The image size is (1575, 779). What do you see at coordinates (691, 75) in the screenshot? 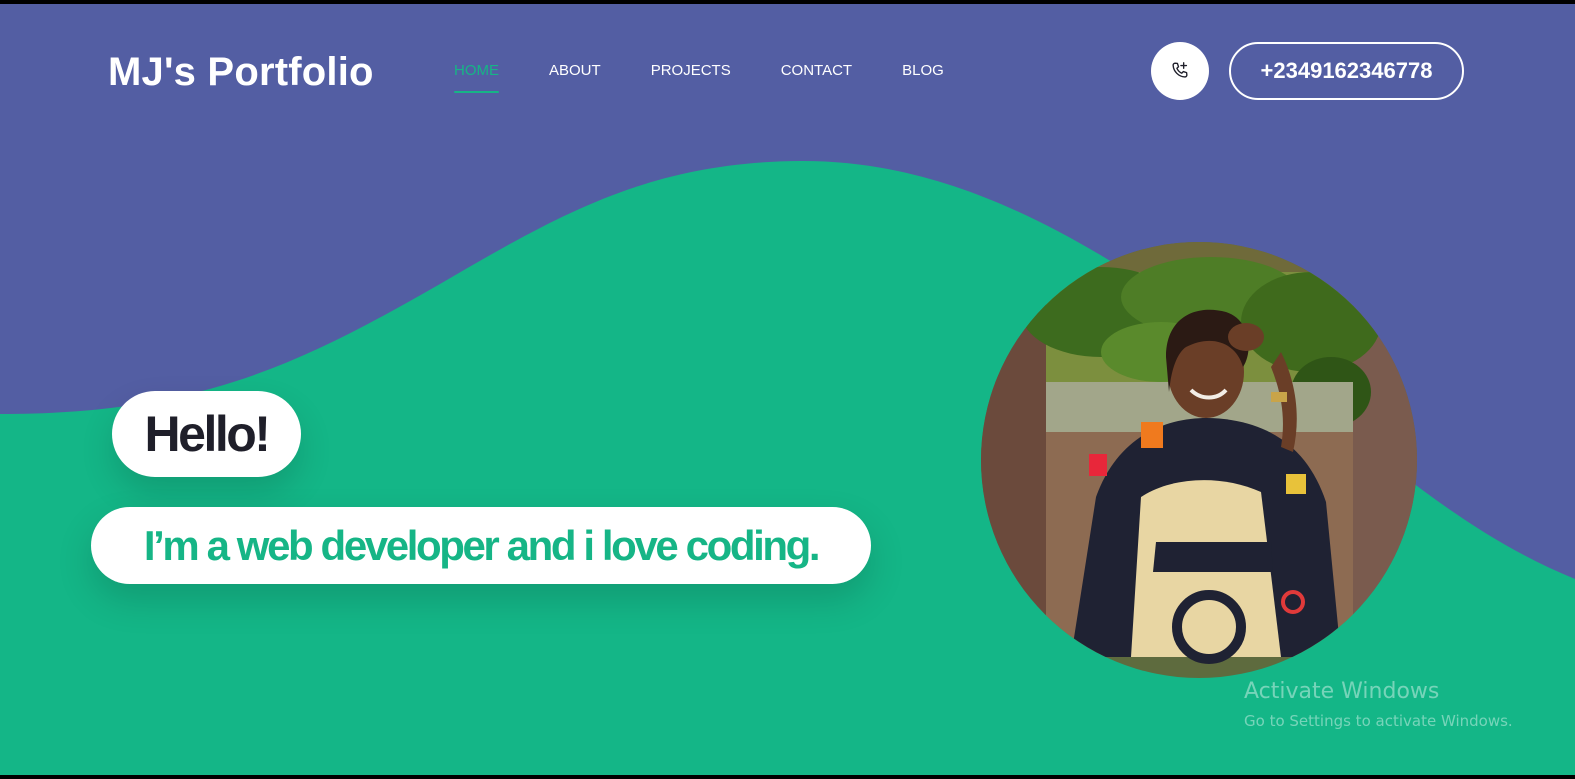
I see `nav-projects: PROJECTS` at bounding box center [691, 75].